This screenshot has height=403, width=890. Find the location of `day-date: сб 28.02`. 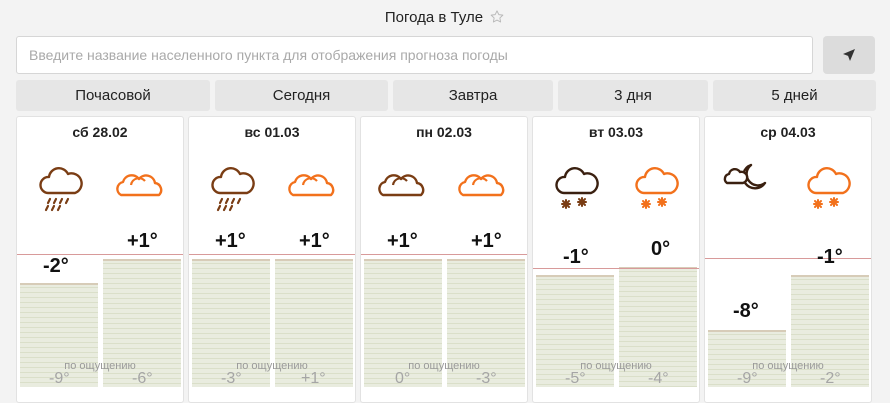

day-date: сб 28.02 is located at coordinates (100, 132).